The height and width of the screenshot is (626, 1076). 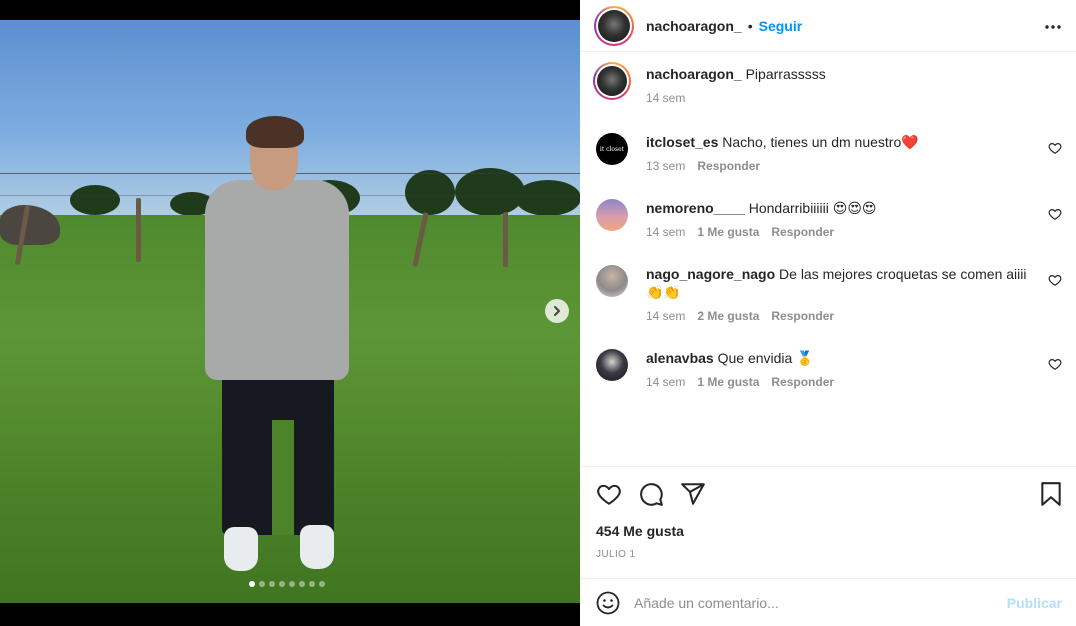 I want to click on comment-text: Que envidia 🥇, so click(x=765, y=358).